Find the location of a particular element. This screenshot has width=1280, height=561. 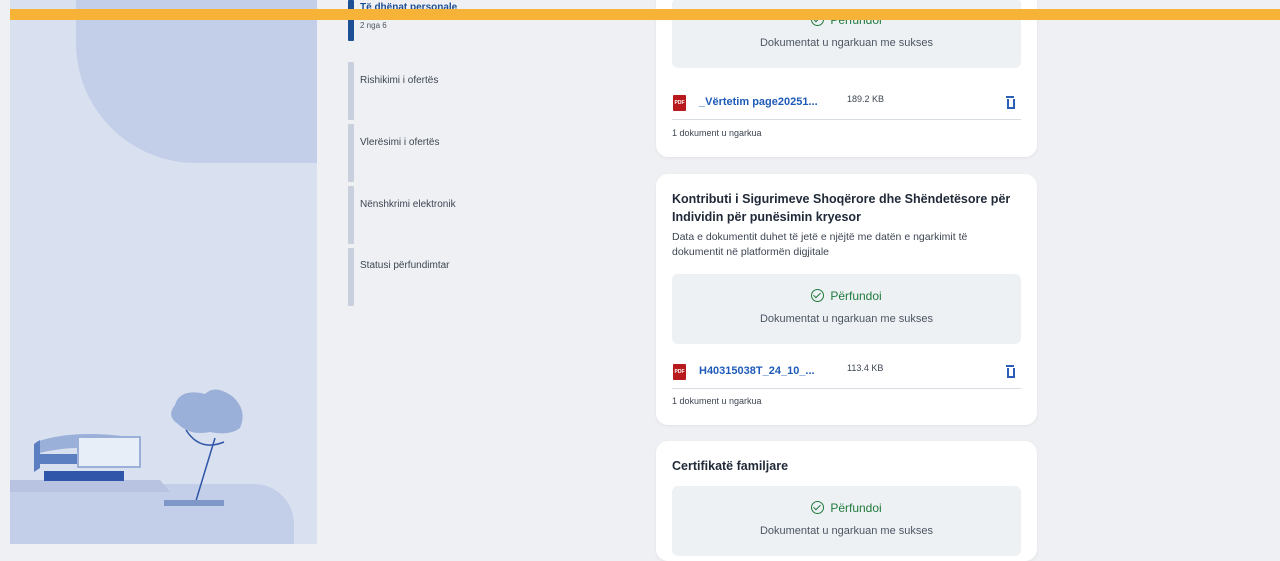

step-label: Rishikimi i ofertës is located at coordinates (399, 80).